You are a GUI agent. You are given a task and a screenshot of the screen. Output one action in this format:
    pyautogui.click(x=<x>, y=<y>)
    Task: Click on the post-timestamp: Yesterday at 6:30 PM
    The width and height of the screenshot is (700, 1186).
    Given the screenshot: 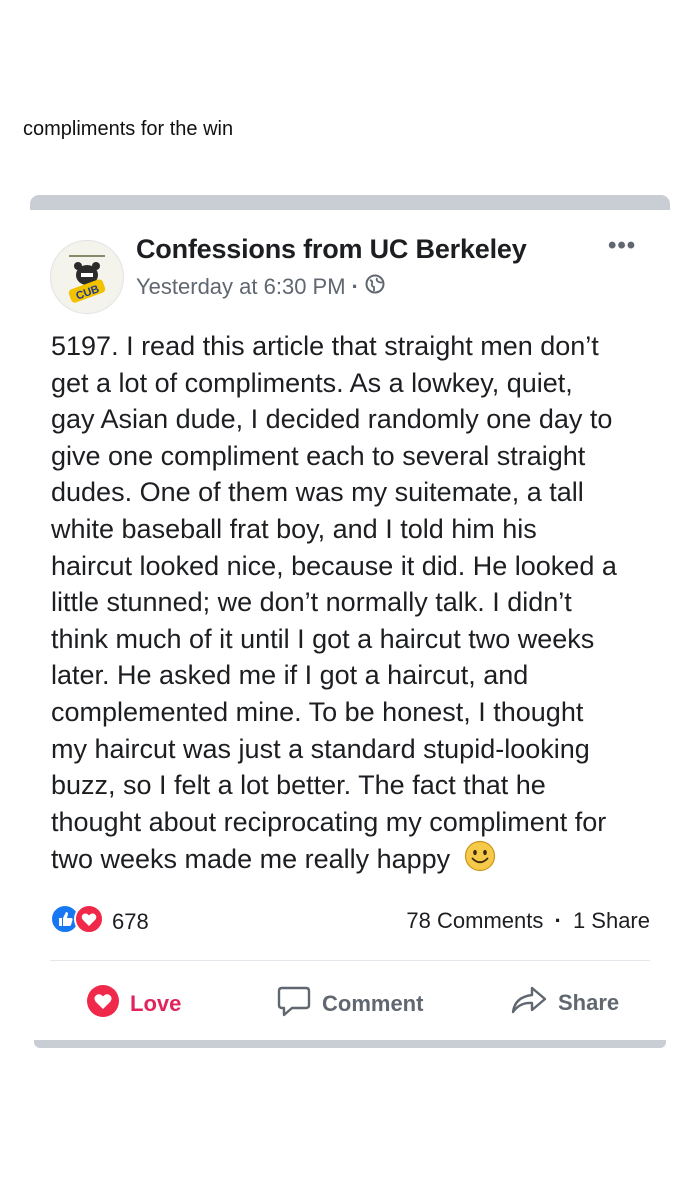 What is the action you would take?
    pyautogui.click(x=241, y=287)
    